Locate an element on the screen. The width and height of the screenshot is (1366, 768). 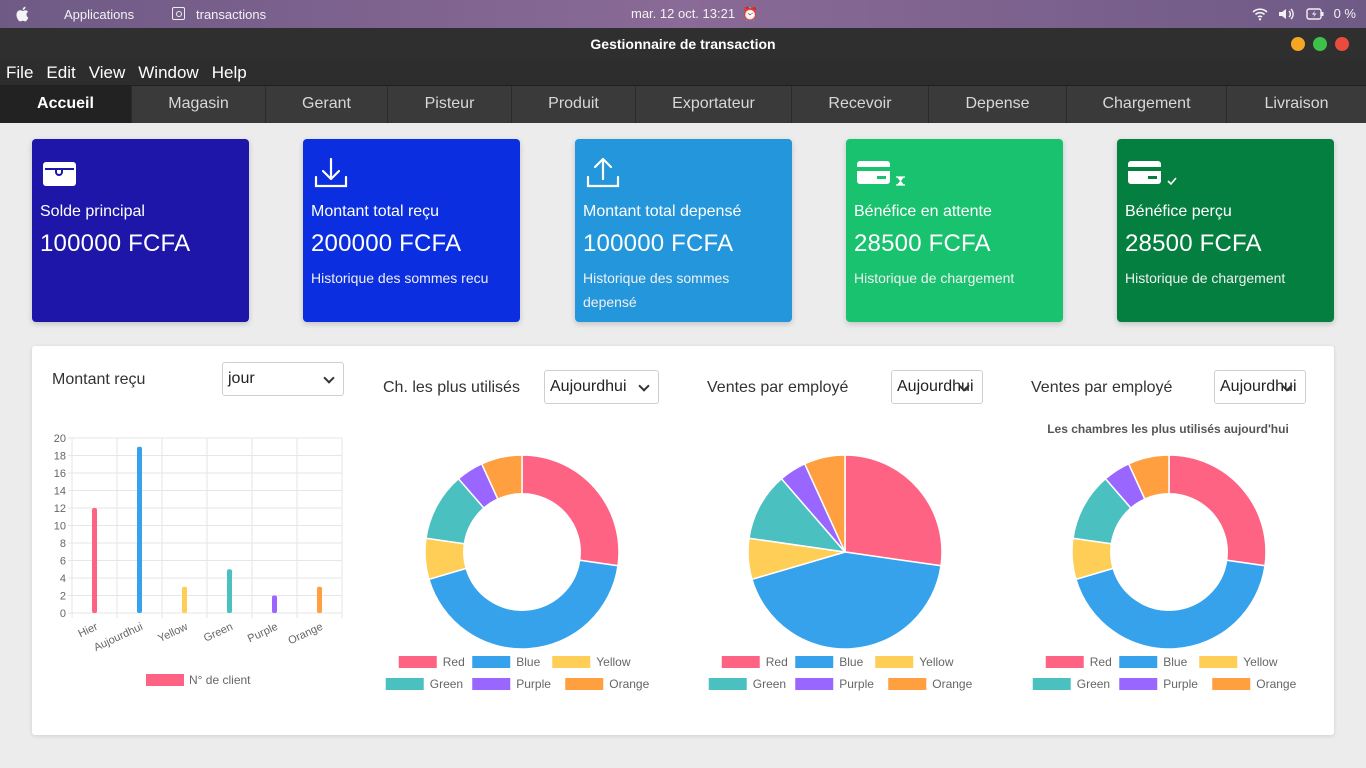
tab-magasin: Magasin is located at coordinates (199, 104).